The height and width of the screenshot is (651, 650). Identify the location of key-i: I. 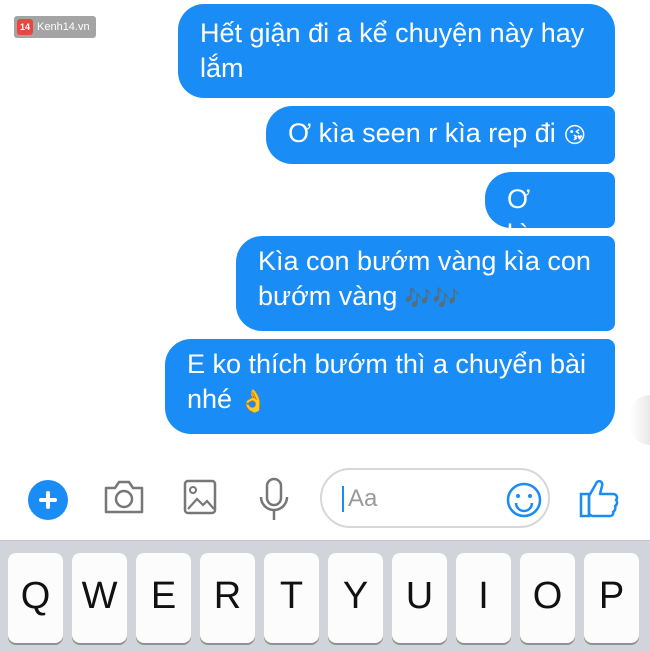
(483, 598).